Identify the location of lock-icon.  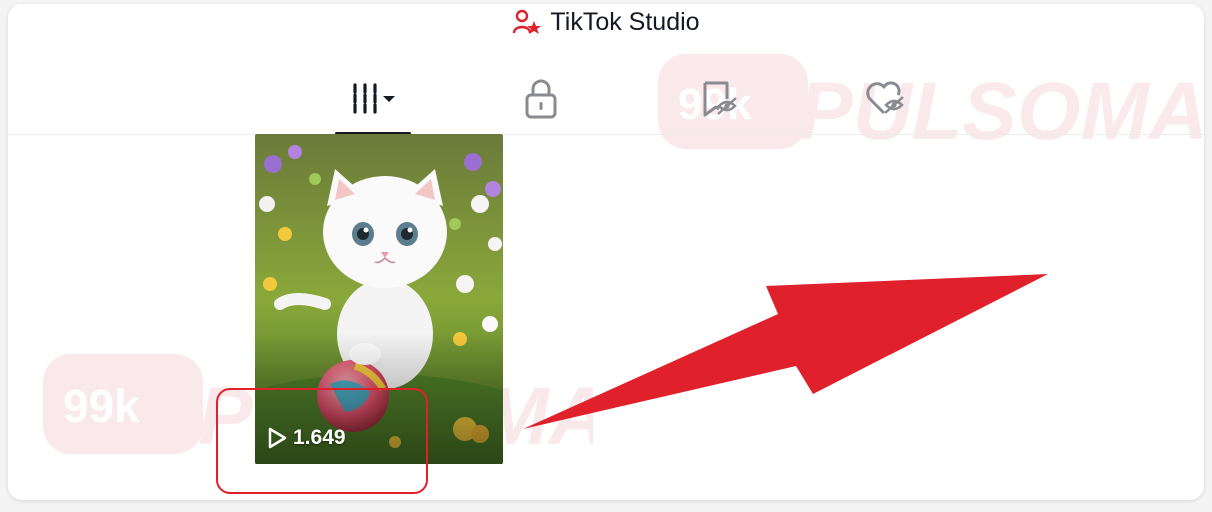
(541, 99).